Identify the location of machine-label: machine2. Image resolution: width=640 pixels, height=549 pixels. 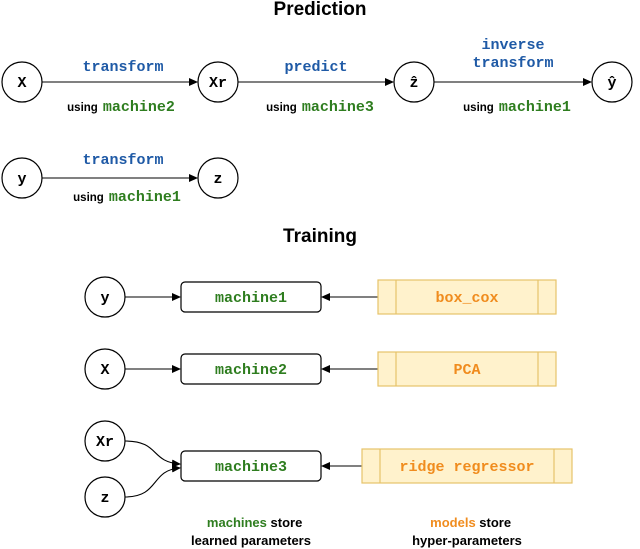
(251, 370).